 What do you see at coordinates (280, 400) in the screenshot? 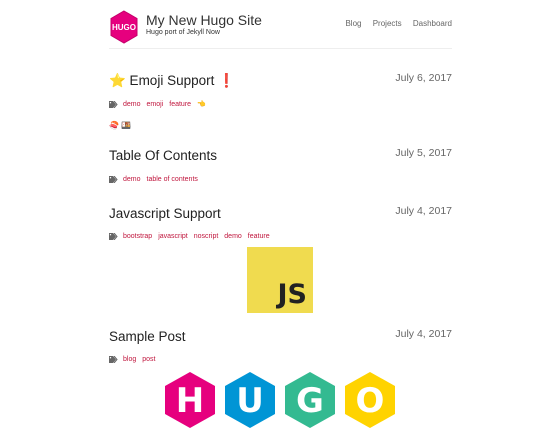
I see `hugo-banner-image: H U G O` at bounding box center [280, 400].